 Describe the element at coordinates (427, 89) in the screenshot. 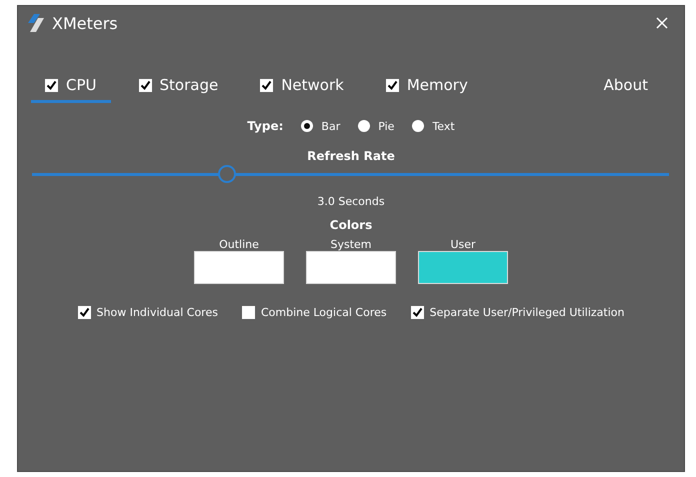

I see `tab: Memory` at that location.